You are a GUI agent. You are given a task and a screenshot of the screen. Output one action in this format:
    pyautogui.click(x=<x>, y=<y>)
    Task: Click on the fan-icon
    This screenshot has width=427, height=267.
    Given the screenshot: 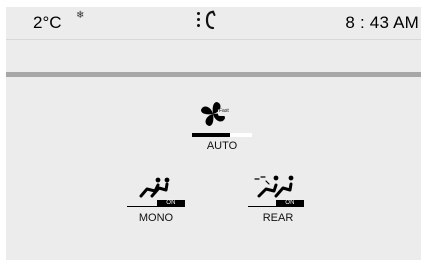 What is the action you would take?
    pyautogui.click(x=216, y=114)
    